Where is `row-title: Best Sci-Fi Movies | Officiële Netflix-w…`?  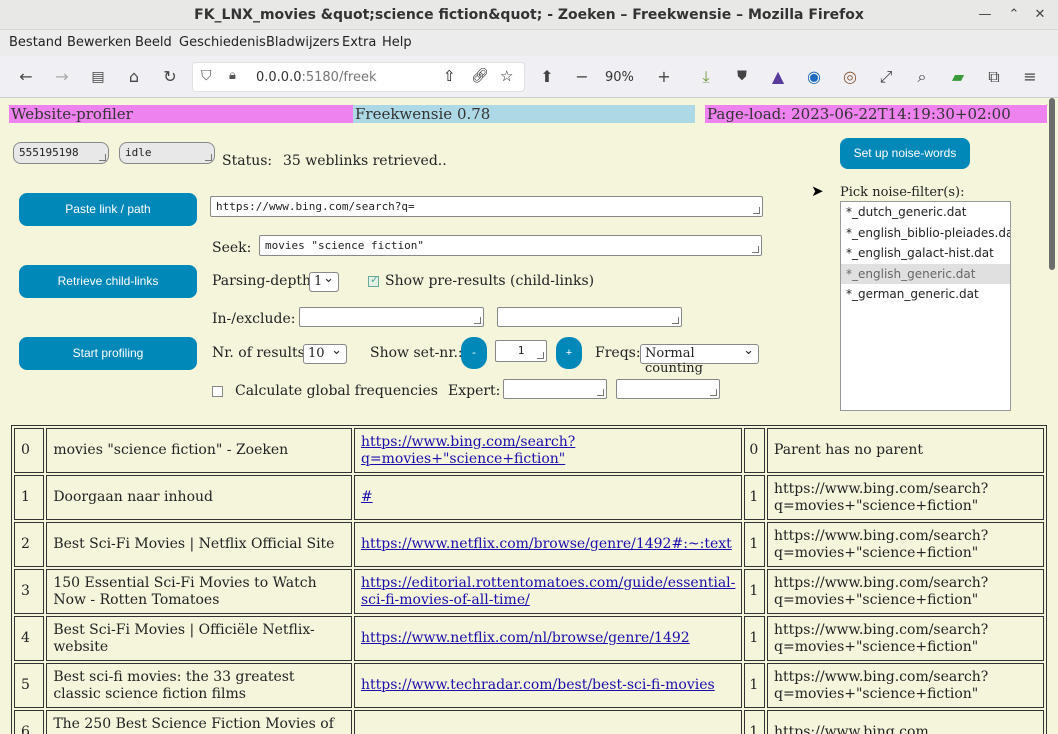
row-title: Best Sci-Fi Movies | Officiële Netflix-w… is located at coordinates (199, 638).